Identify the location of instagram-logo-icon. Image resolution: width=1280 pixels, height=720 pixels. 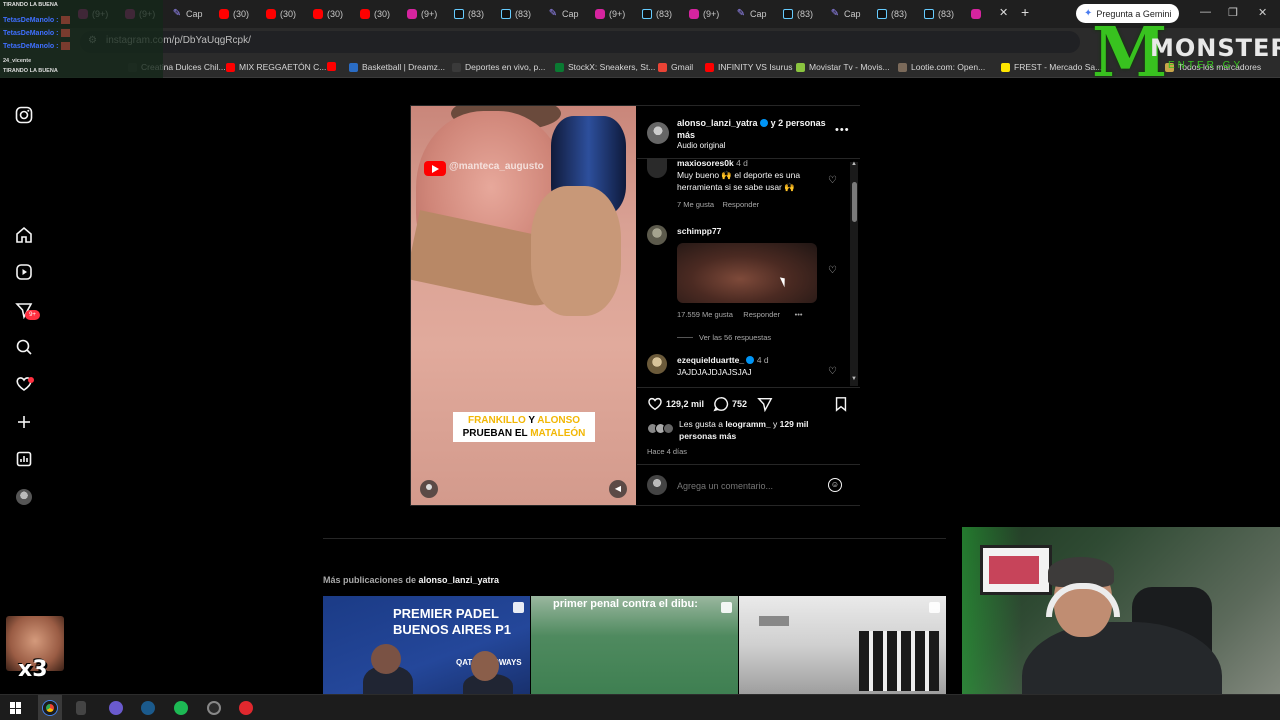
(24, 115).